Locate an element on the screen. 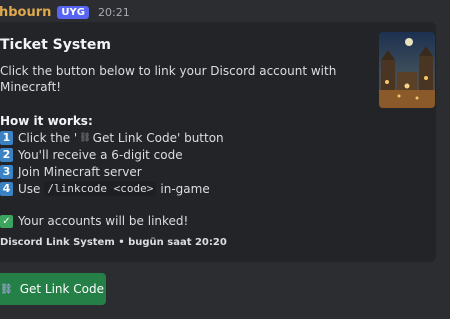 This screenshot has width=450, height=319. message-header: hbourn UYG 20:21 is located at coordinates (65, 12).